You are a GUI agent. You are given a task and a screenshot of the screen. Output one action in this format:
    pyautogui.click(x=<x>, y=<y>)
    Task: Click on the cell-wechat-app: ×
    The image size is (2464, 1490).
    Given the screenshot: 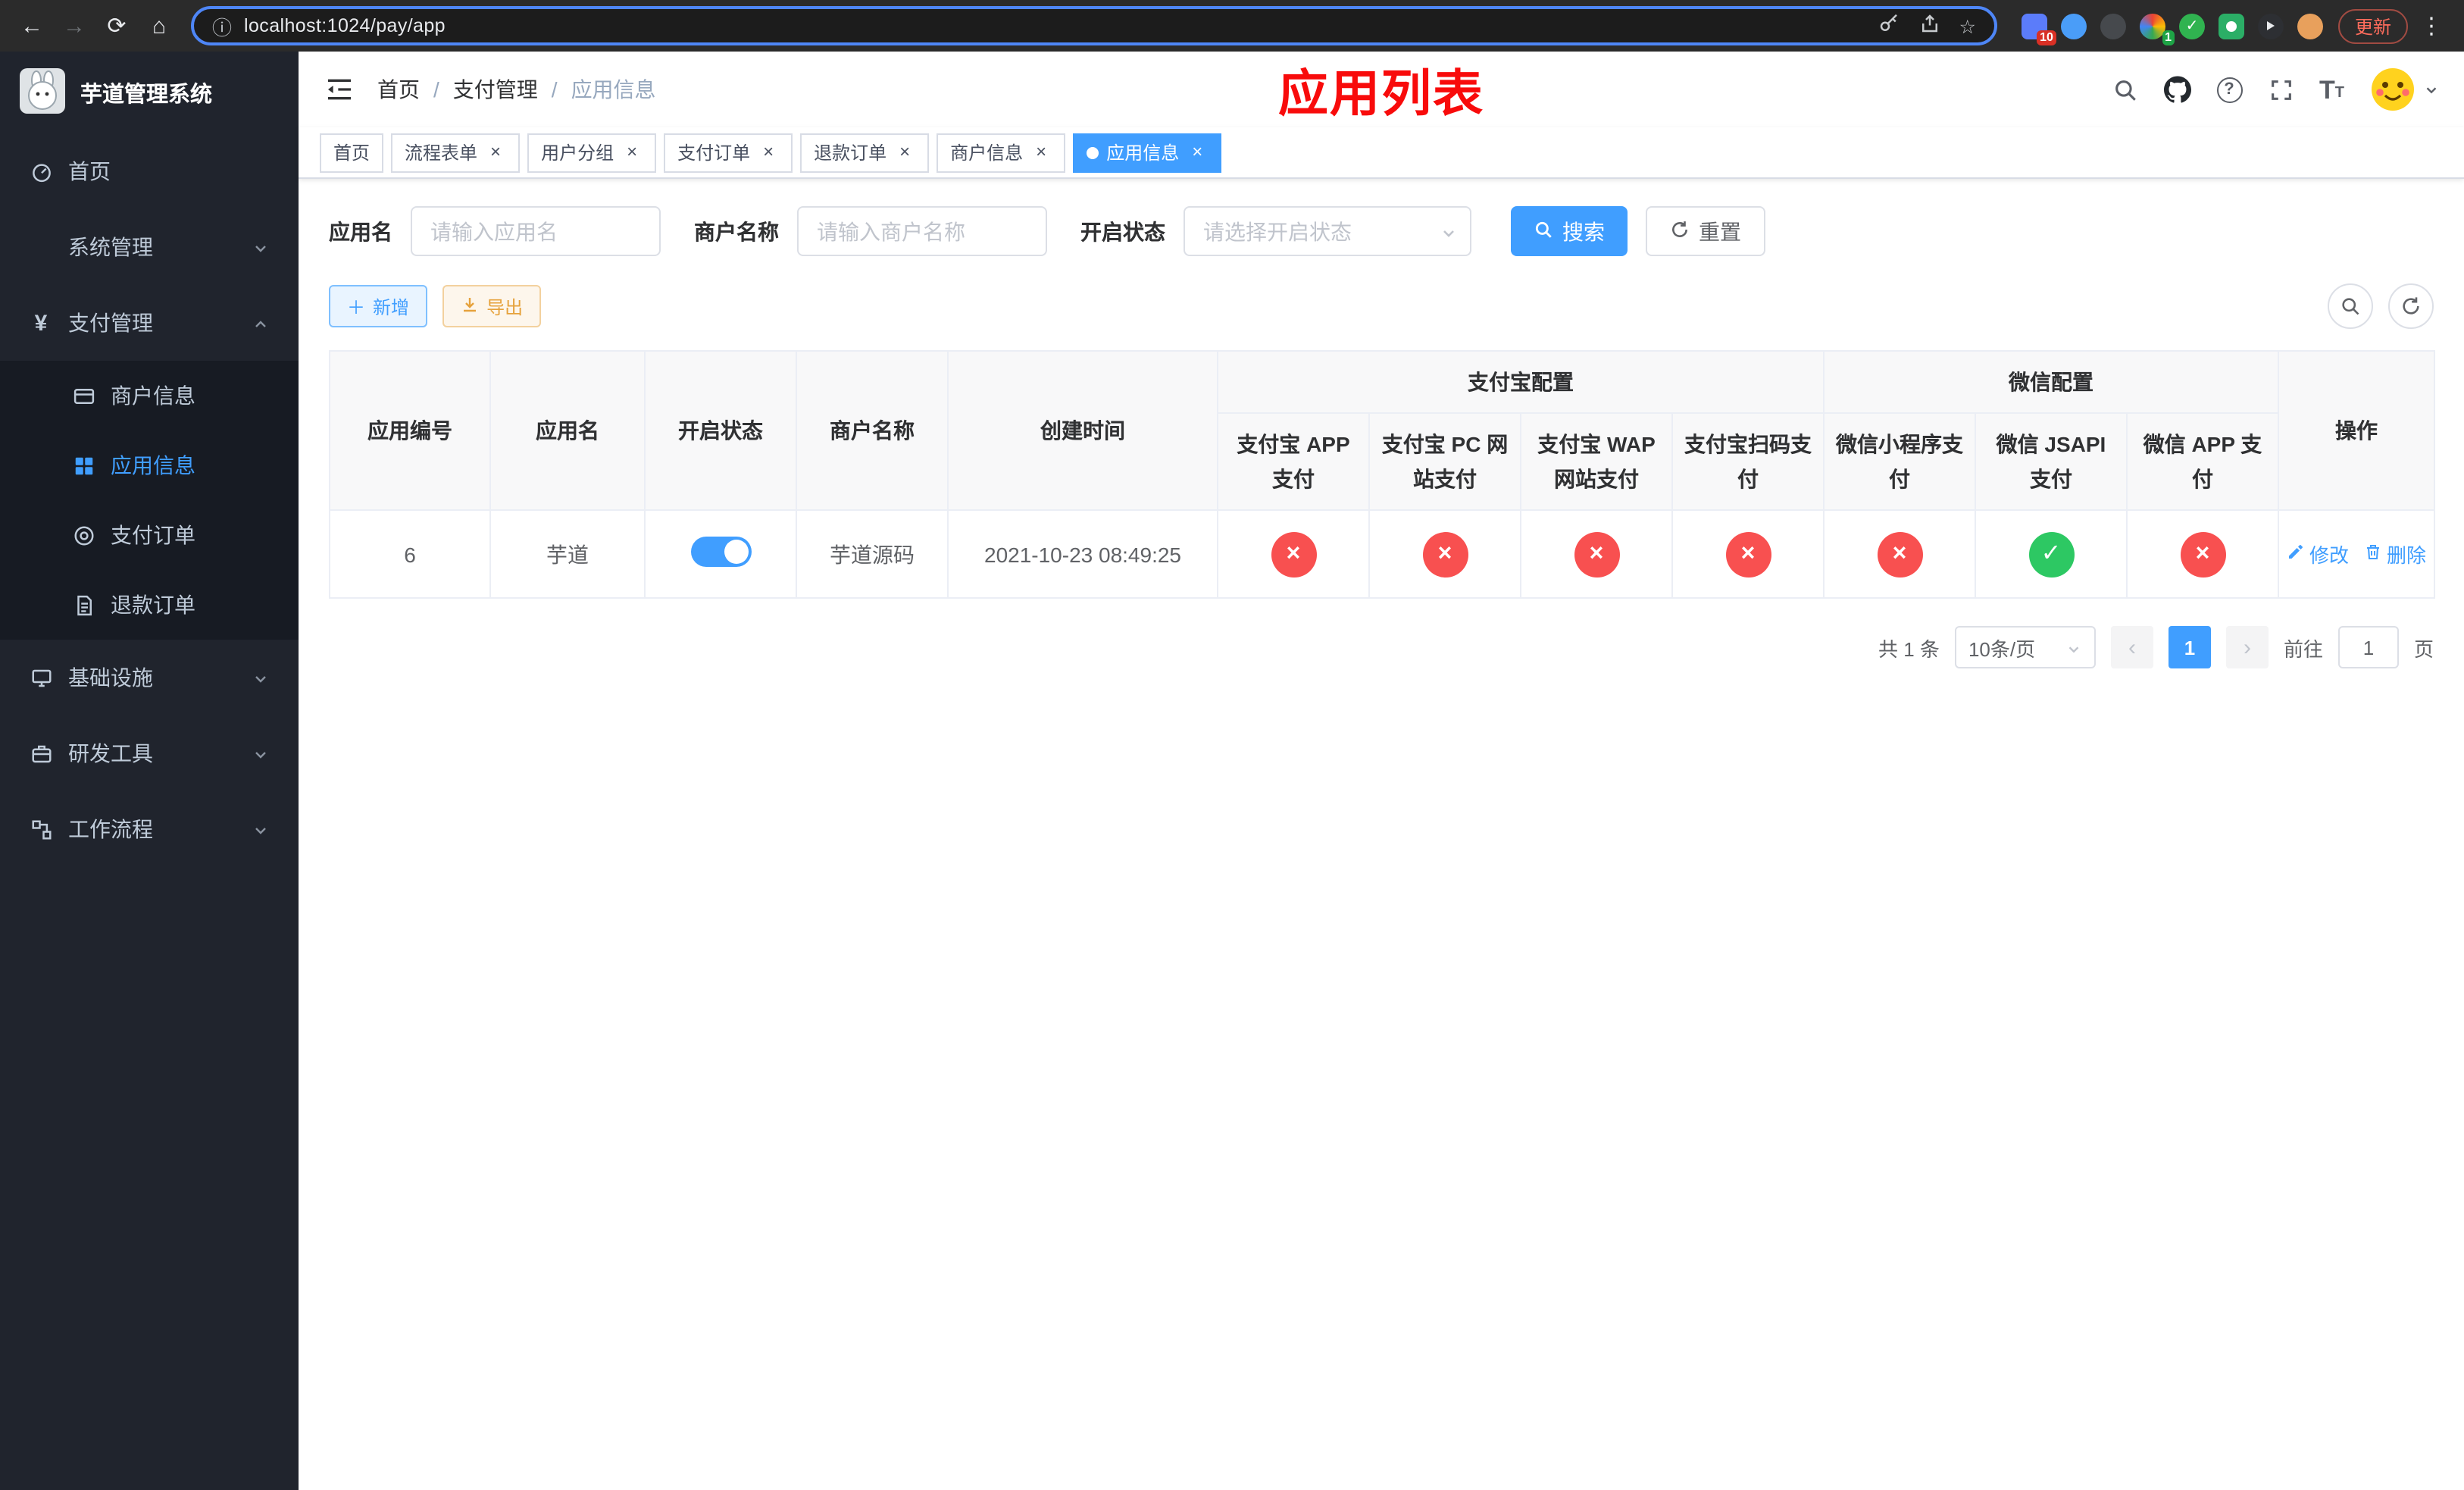 What is the action you would take?
    pyautogui.click(x=2202, y=554)
    